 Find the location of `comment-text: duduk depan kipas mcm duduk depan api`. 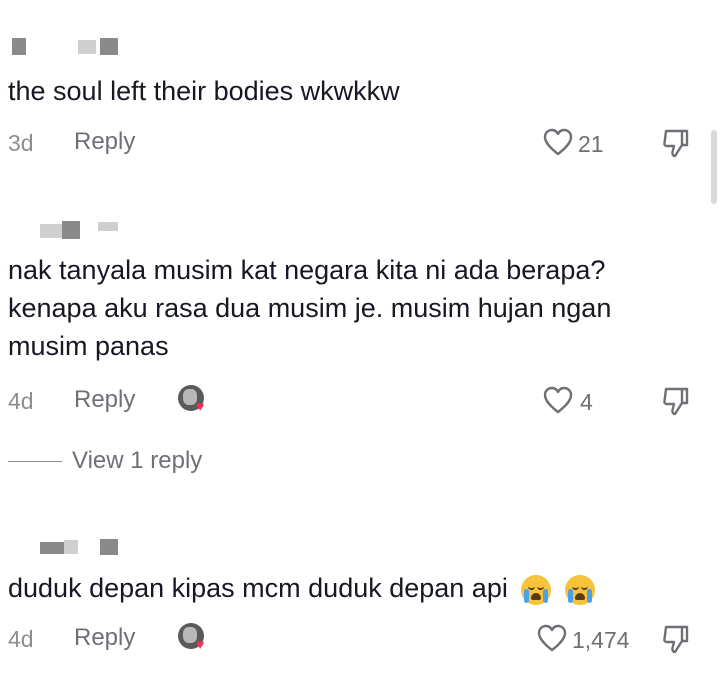

comment-text: duduk depan kipas mcm duduk depan api is located at coordinates (358, 588).